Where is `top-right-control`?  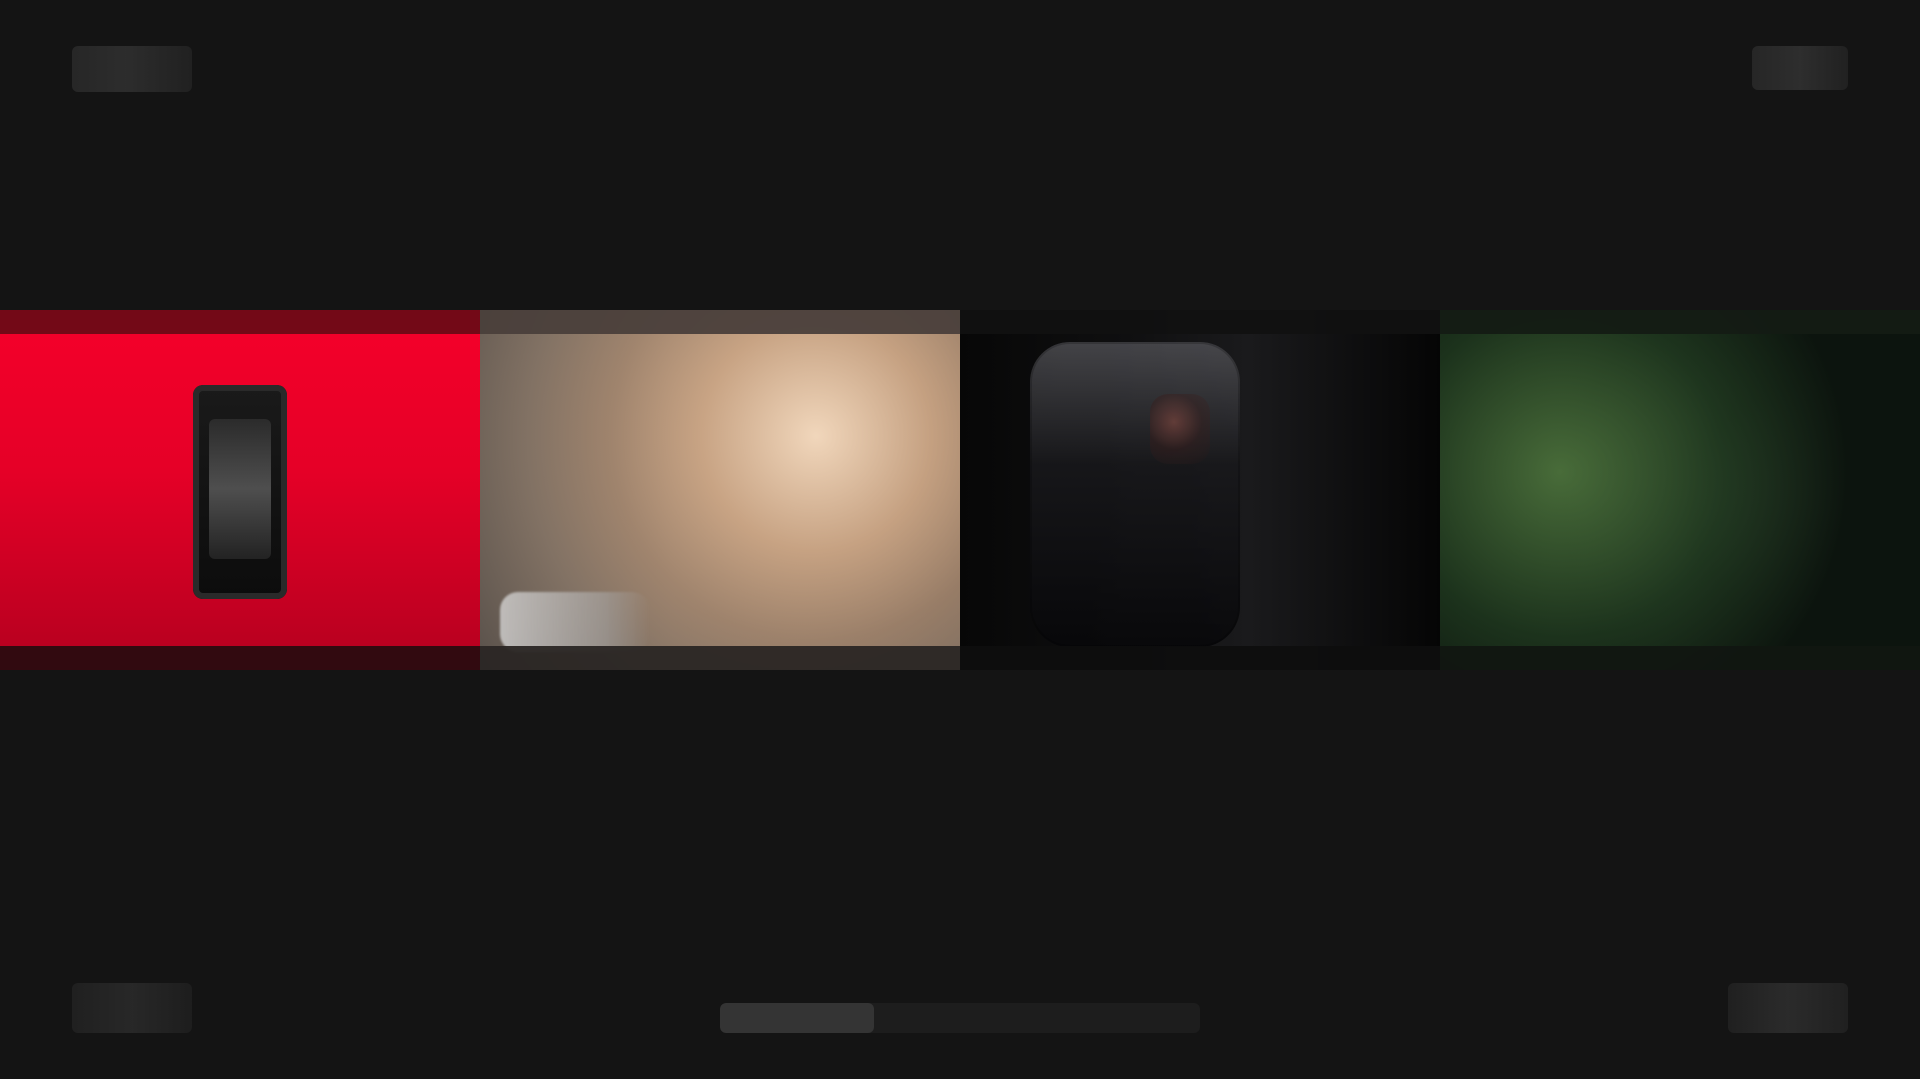 top-right-control is located at coordinates (1800, 68).